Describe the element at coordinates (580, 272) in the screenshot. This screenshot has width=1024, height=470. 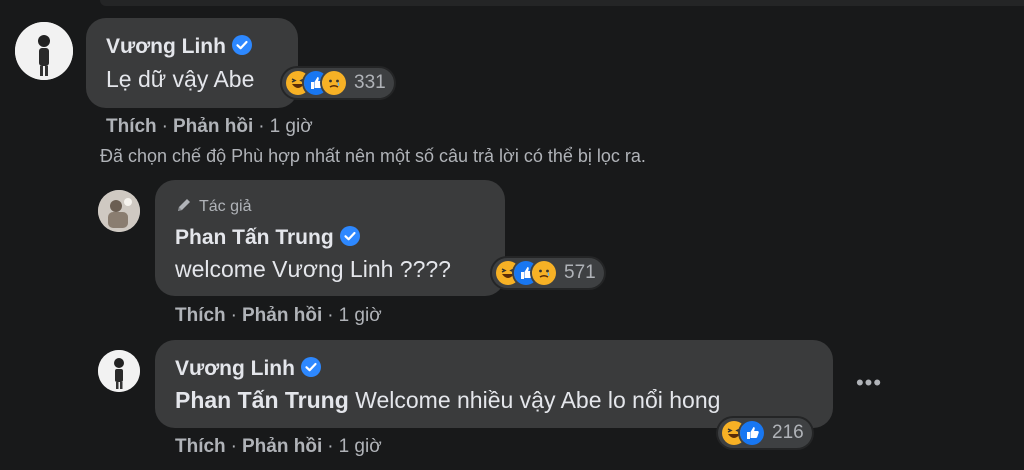
I see `reaction-count: 571` at that location.